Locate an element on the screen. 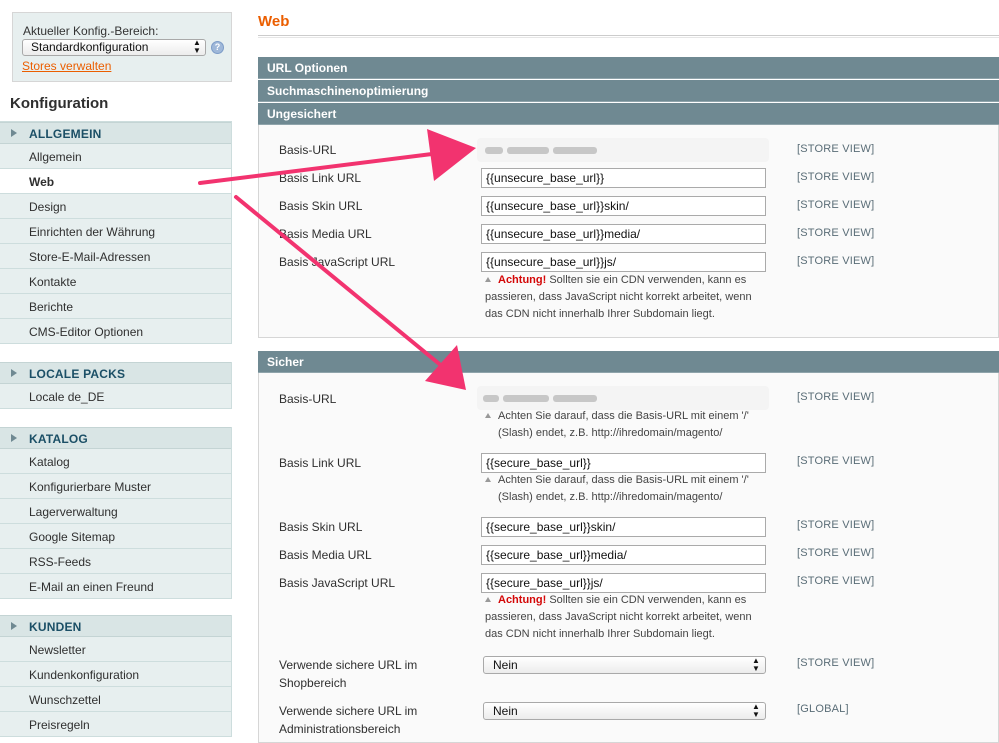 This screenshot has width=999, height=743. secure-frontend-select: Nein ▲ ▼ is located at coordinates (624, 665).